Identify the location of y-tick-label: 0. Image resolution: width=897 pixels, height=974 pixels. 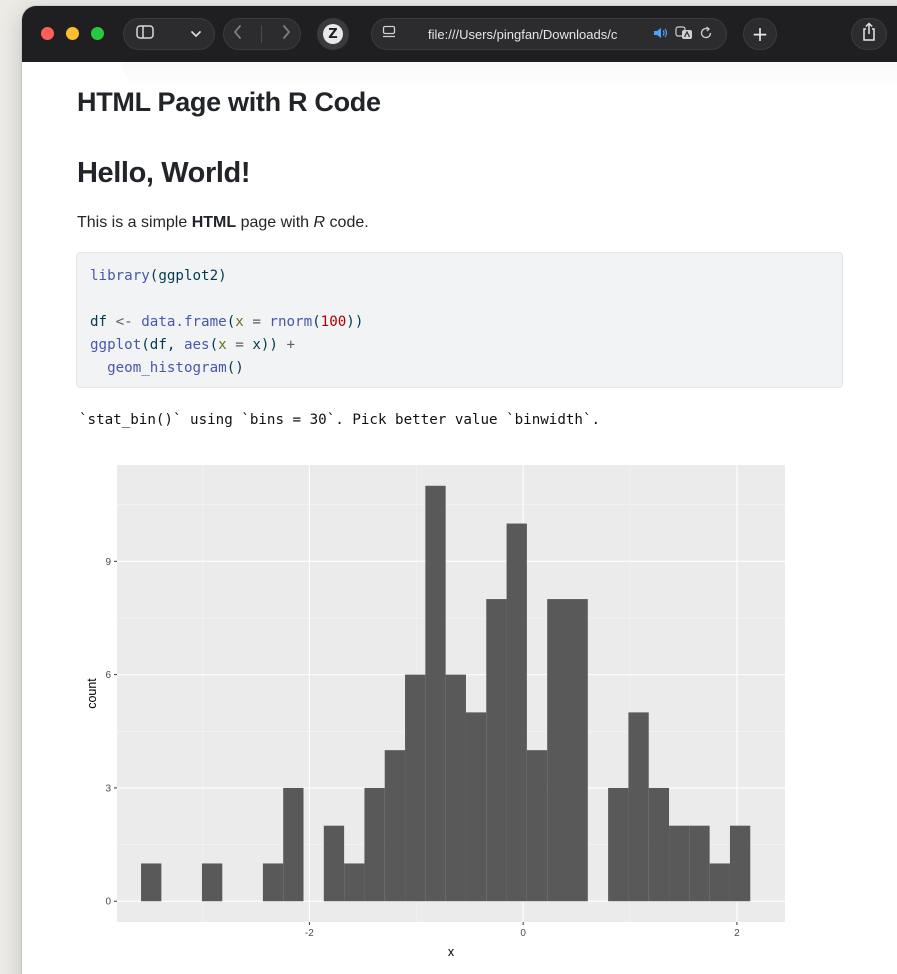
(108, 902).